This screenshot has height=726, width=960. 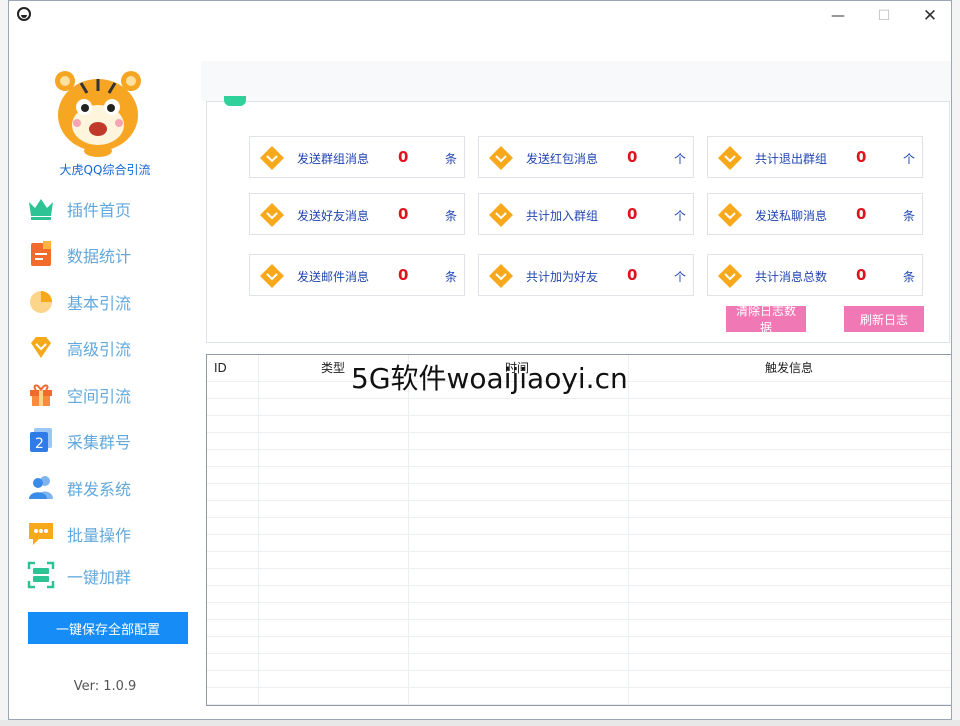 What do you see at coordinates (41, 253) in the screenshot?
I see `document-icon` at bounding box center [41, 253].